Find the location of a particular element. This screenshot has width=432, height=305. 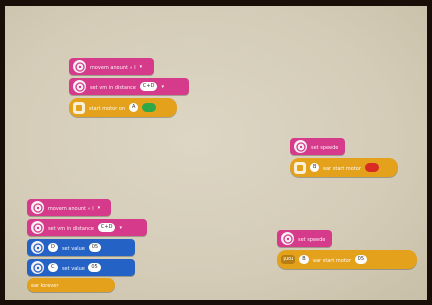

set-value-block: C ǝnꞁɐʌ ʇǝs 05 is located at coordinates (81, 267).